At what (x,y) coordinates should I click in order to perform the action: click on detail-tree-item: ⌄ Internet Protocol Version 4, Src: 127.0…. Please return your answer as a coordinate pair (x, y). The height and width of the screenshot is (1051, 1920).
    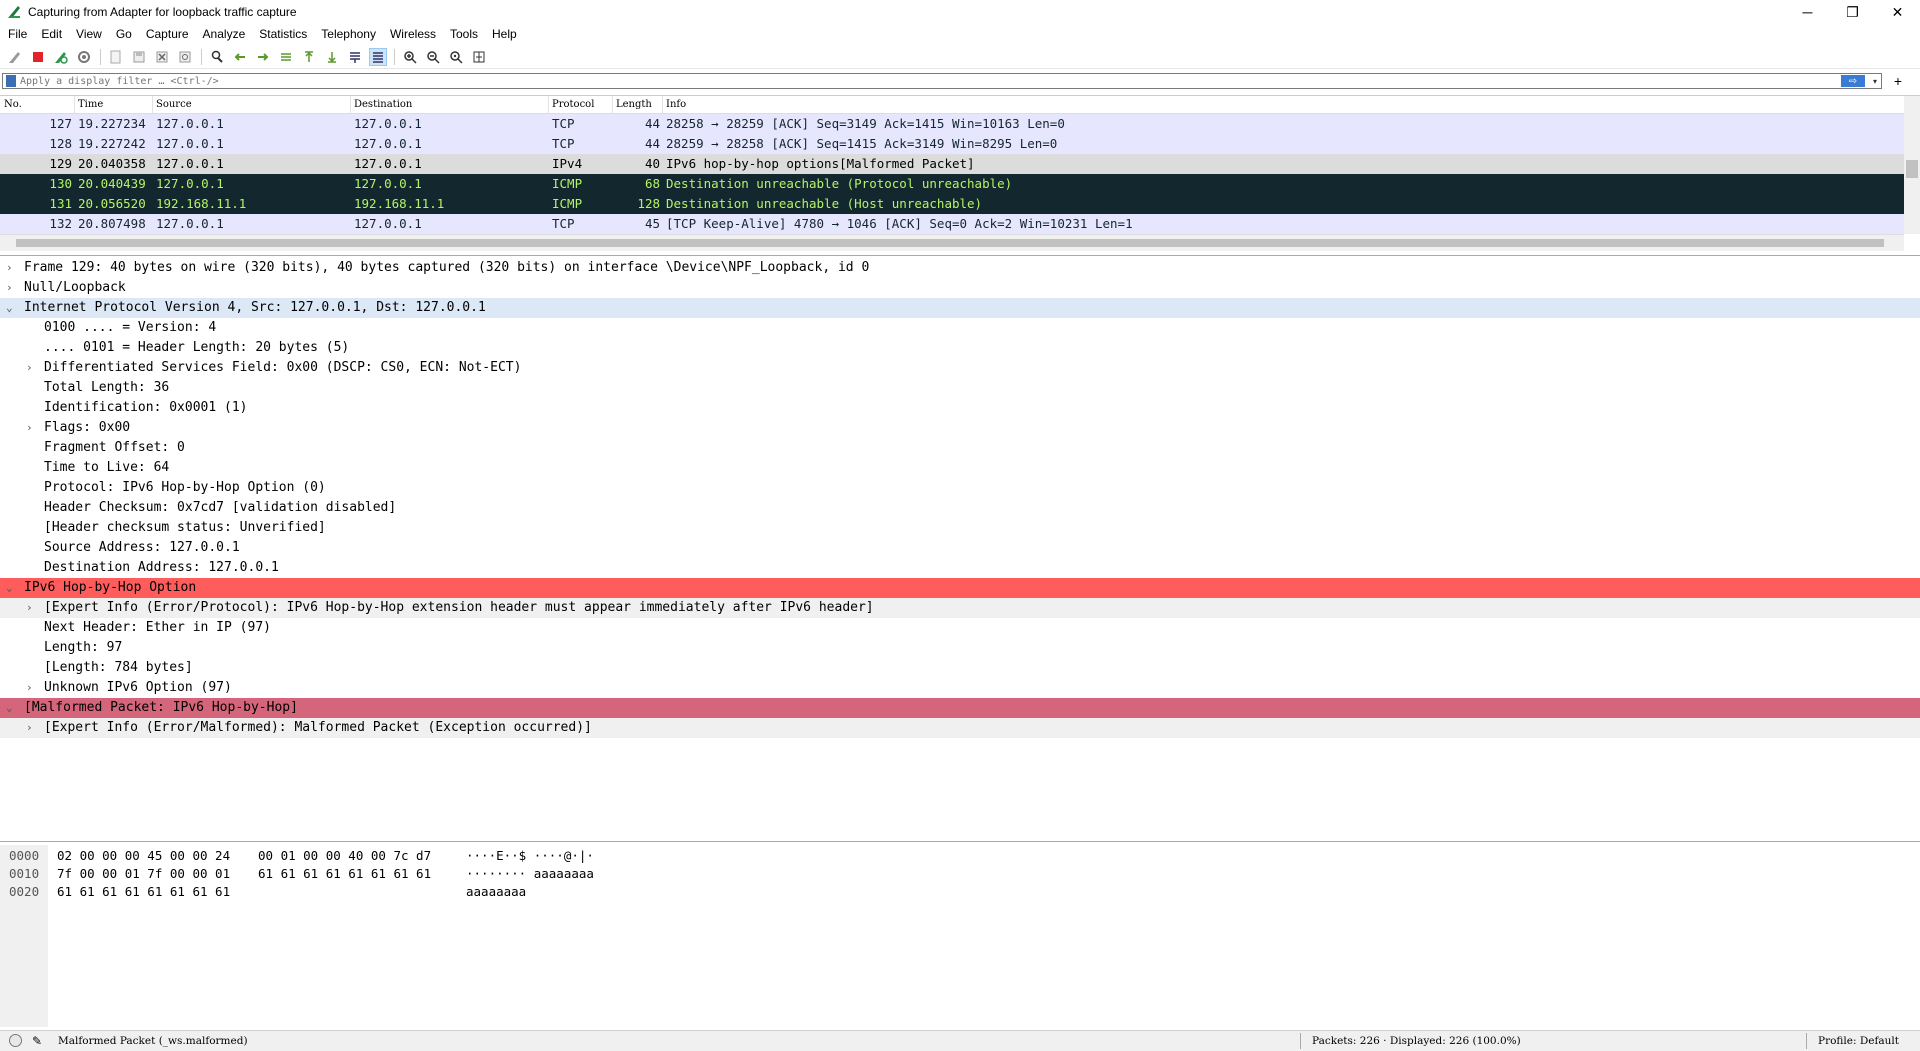
    Looking at the image, I should click on (960, 308).